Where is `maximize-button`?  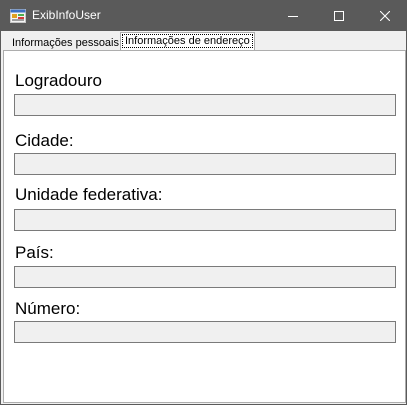 maximize-button is located at coordinates (339, 15).